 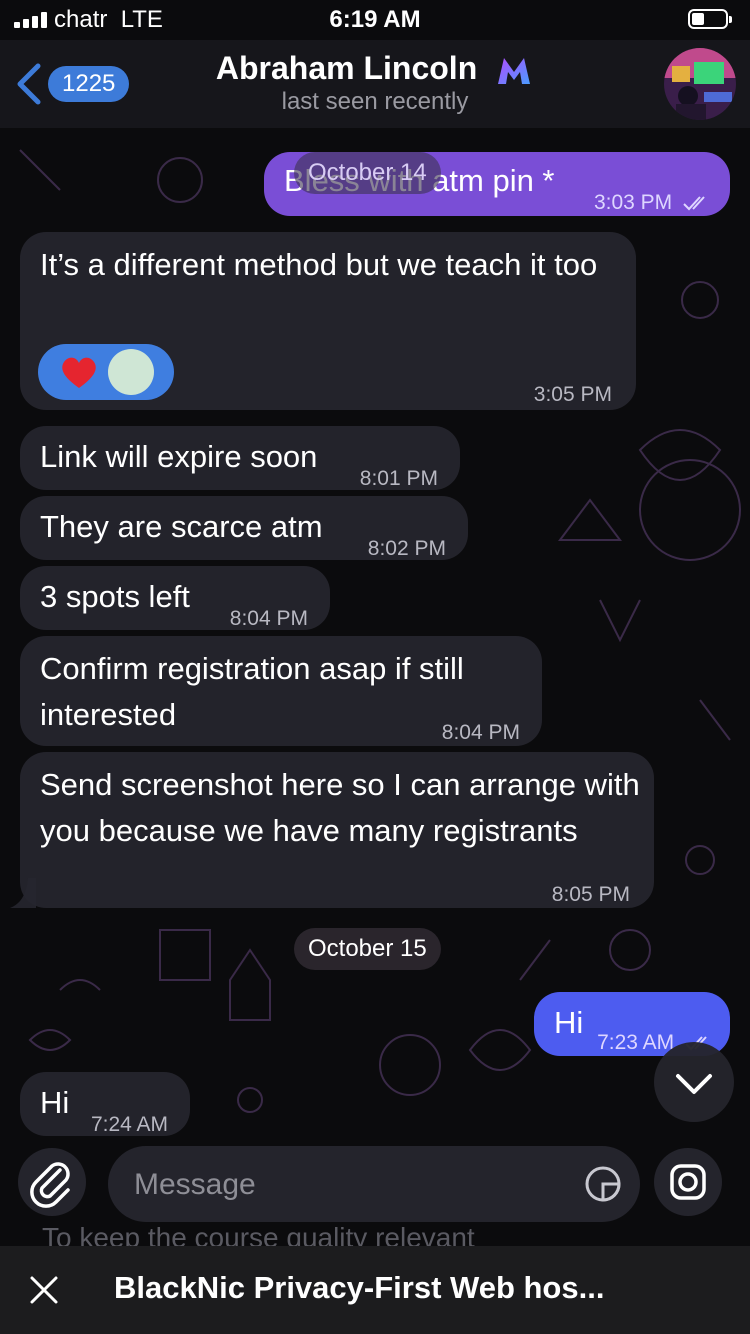 I want to click on message-text: 3 spots left, so click(x=115, y=596).